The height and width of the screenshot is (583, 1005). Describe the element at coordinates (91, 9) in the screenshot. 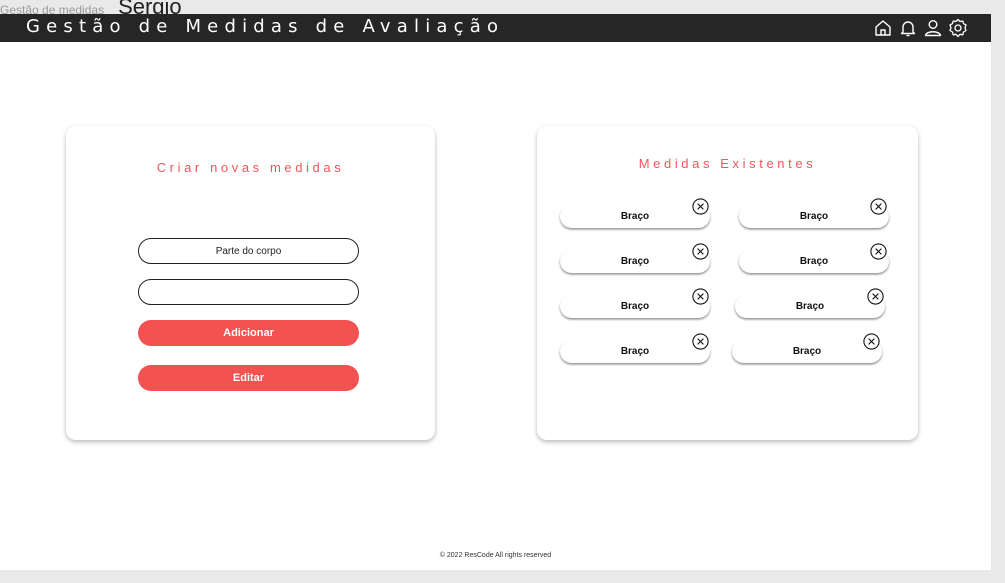

I see `frame-label: Gestão de medidas Sergio` at that location.